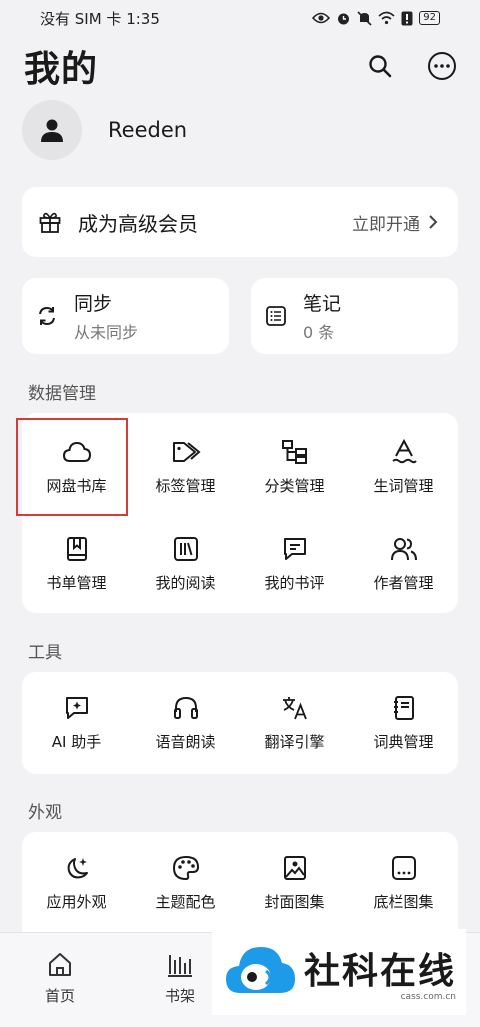 This screenshot has height=1027, width=480. What do you see at coordinates (100, 18) in the screenshot?
I see `status-text: 没有 SIM 卡 1:35` at bounding box center [100, 18].